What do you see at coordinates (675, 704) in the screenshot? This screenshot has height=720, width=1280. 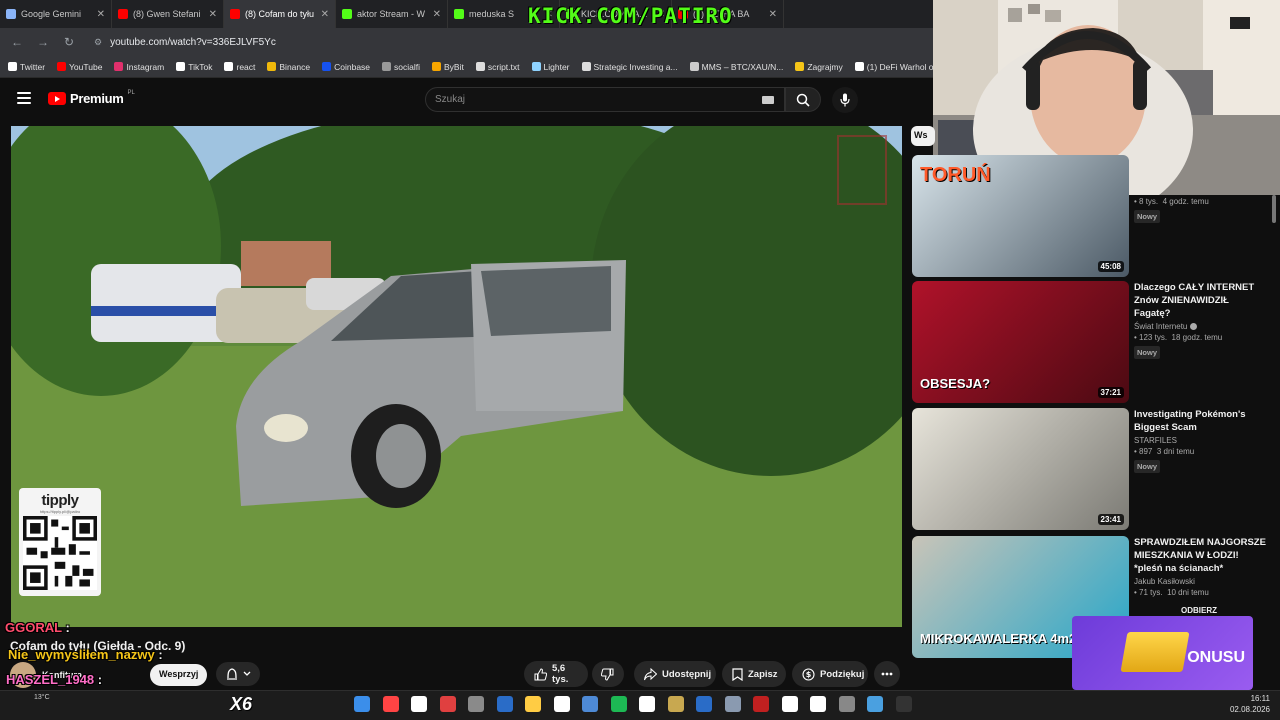 I see `archive-icon` at bounding box center [675, 704].